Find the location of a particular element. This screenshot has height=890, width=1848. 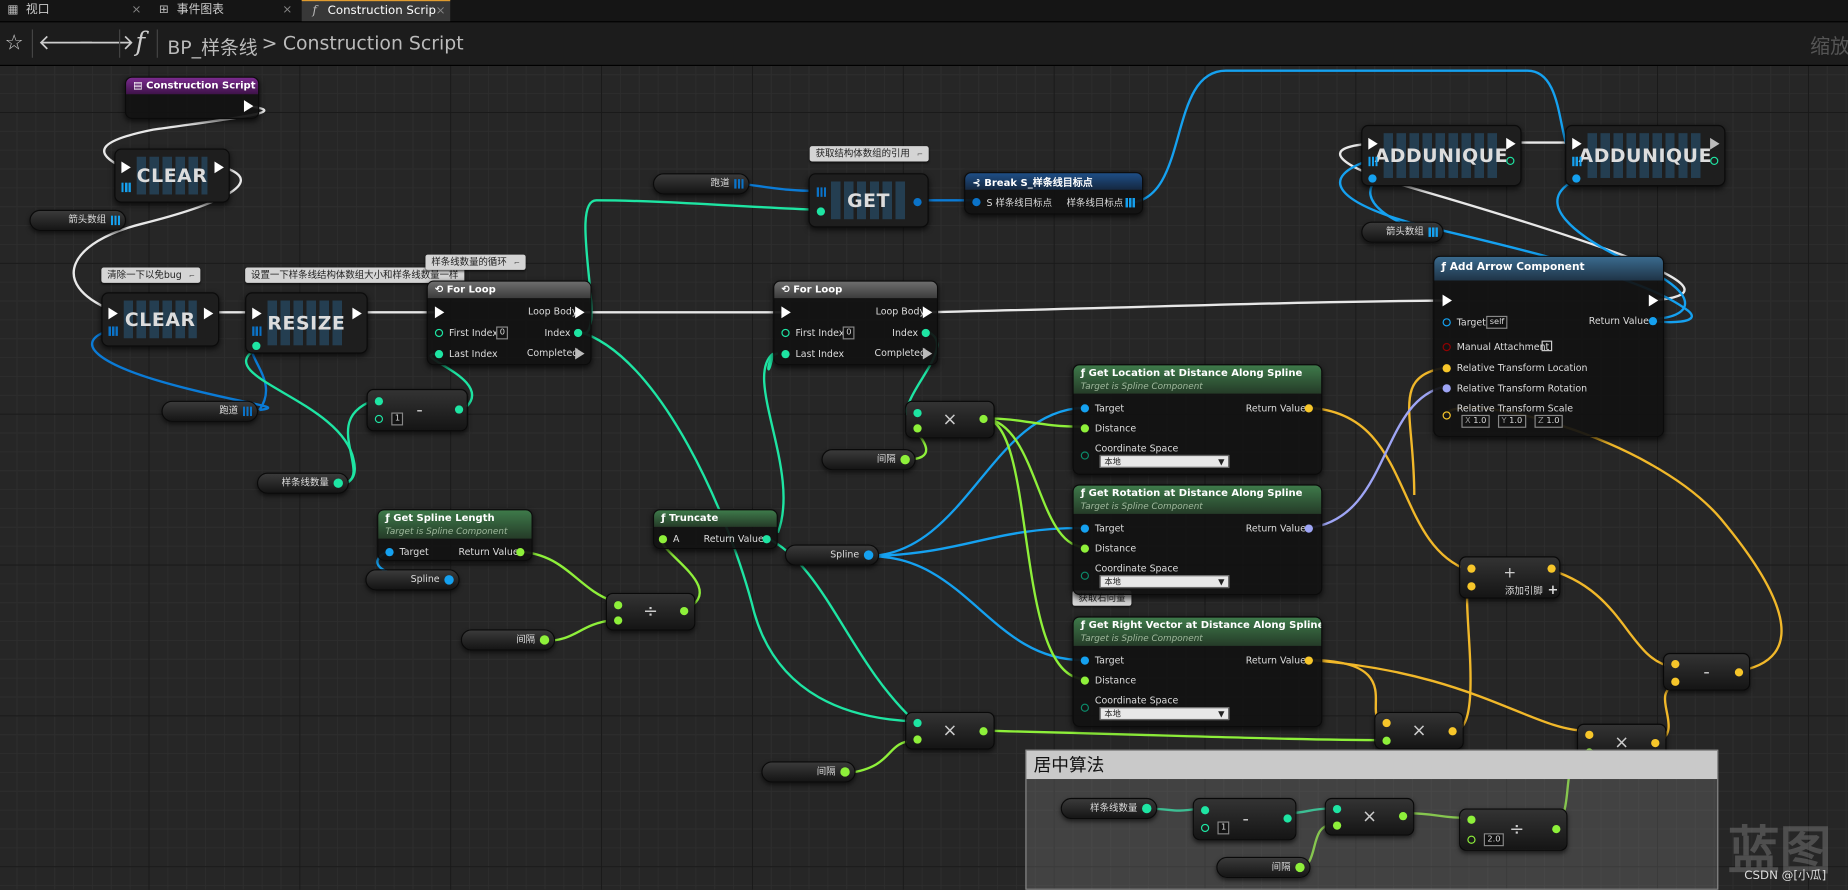

get-node: GET is located at coordinates (868, 200).